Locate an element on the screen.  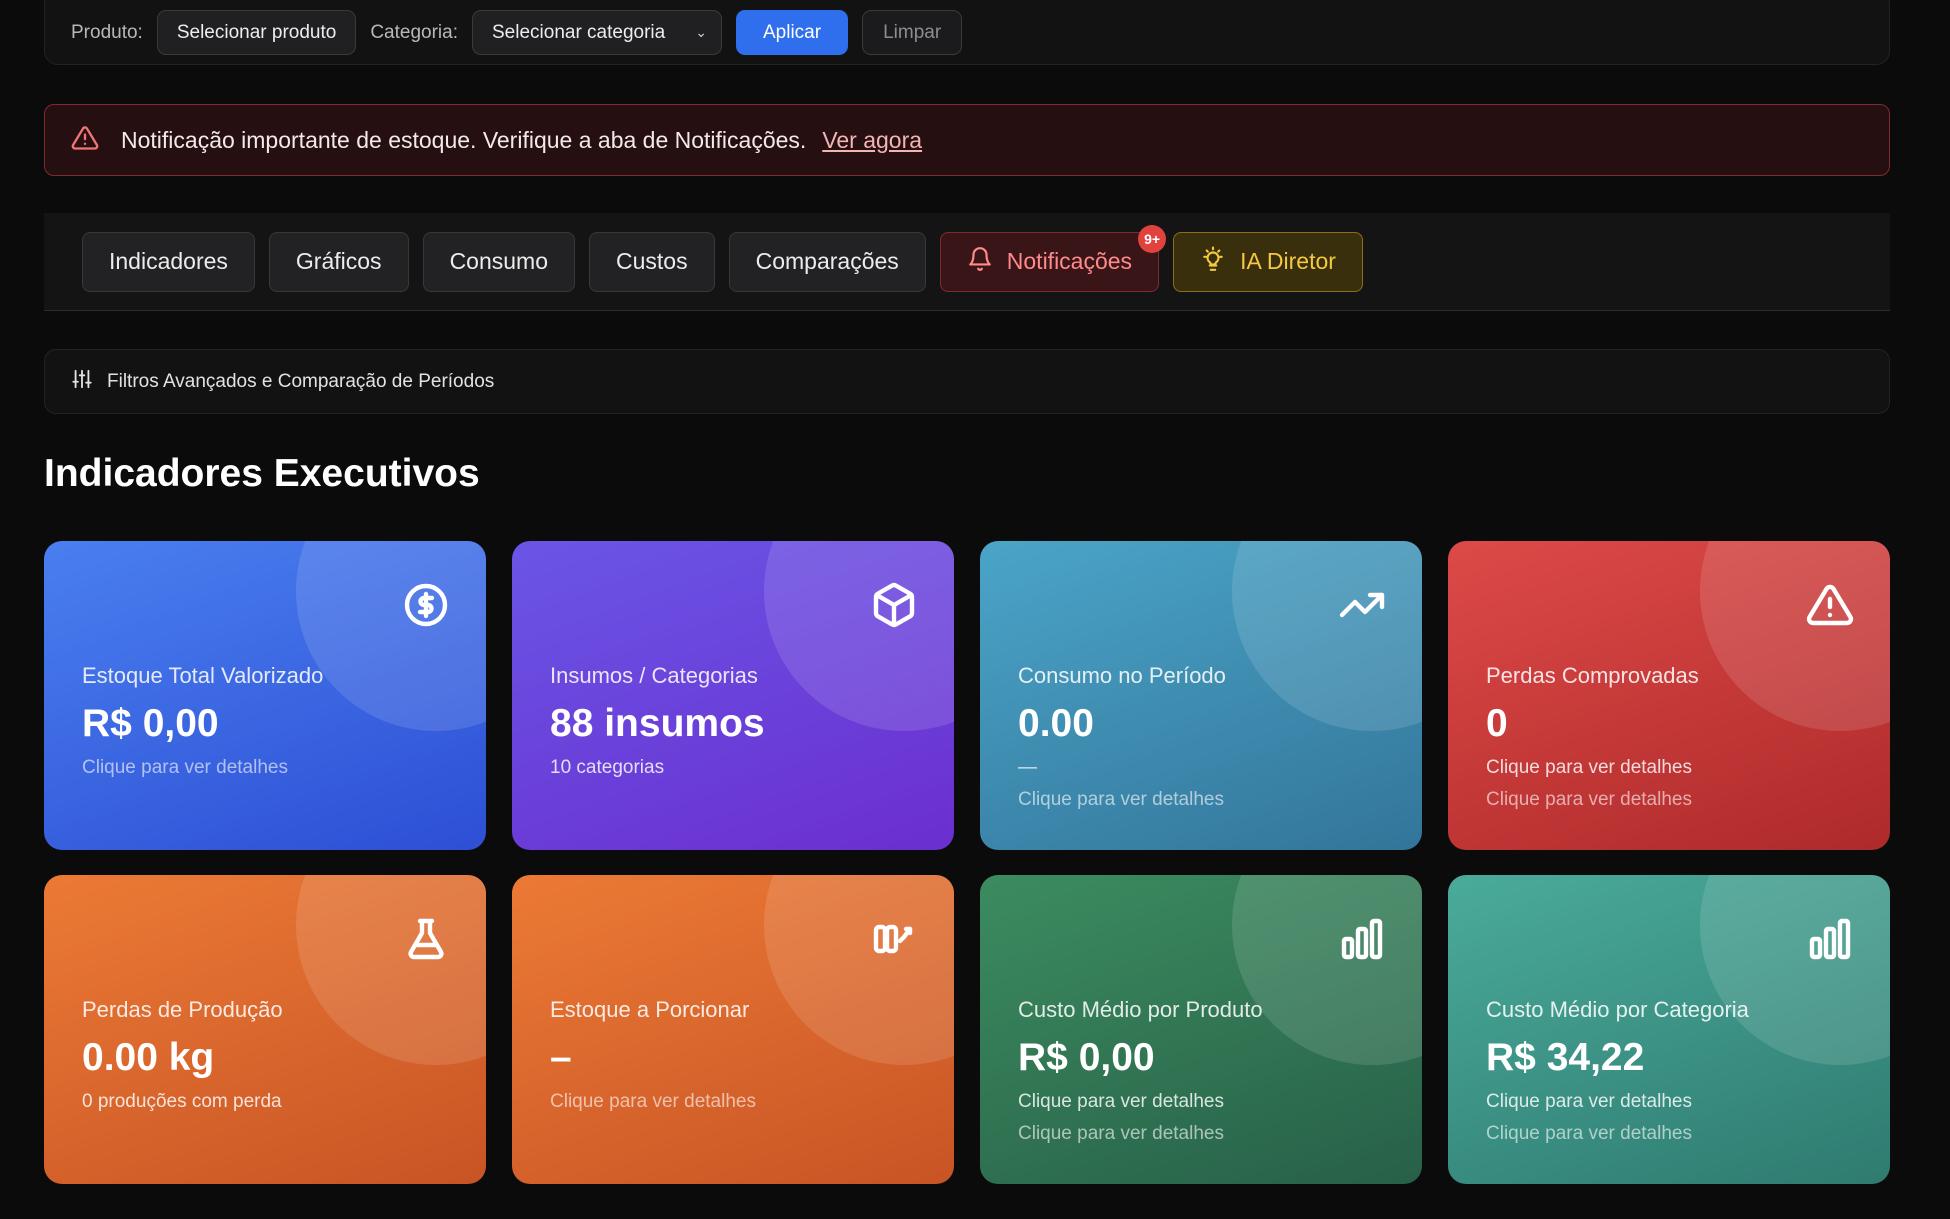
tab-label: Gráficos is located at coordinates (338, 261).